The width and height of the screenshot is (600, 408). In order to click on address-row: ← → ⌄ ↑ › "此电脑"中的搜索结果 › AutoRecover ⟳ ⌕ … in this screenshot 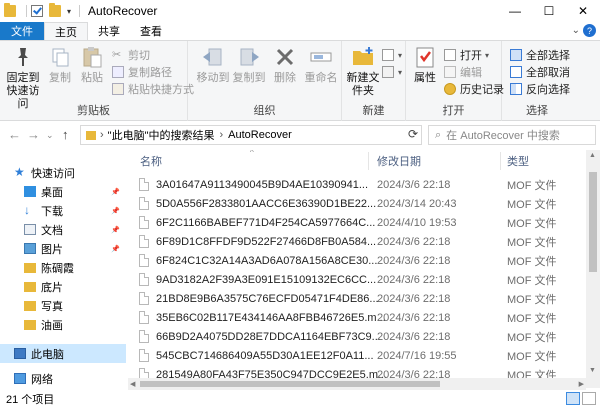, I will do `click(300, 135)`.